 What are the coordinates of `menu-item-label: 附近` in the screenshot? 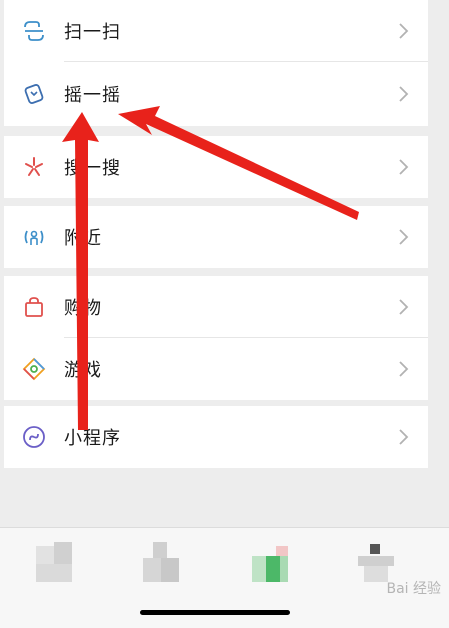 It's located at (83, 238).